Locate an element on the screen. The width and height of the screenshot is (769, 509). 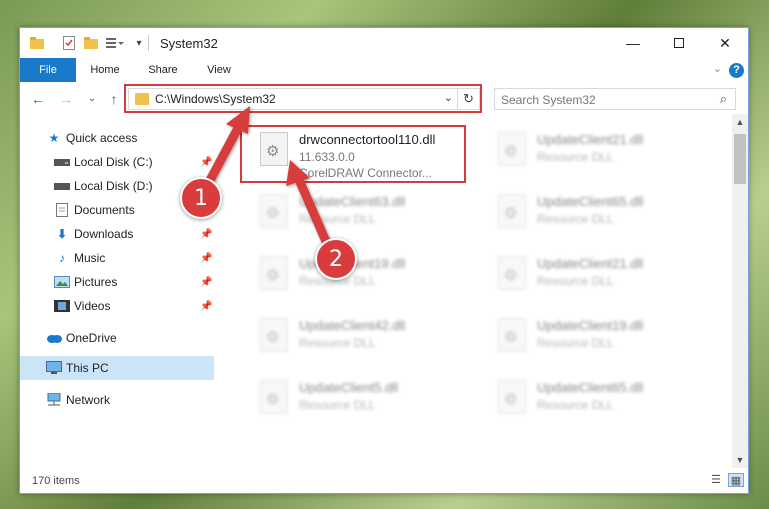
sidebar-item-label: Downloads is located at coordinates (104, 234).